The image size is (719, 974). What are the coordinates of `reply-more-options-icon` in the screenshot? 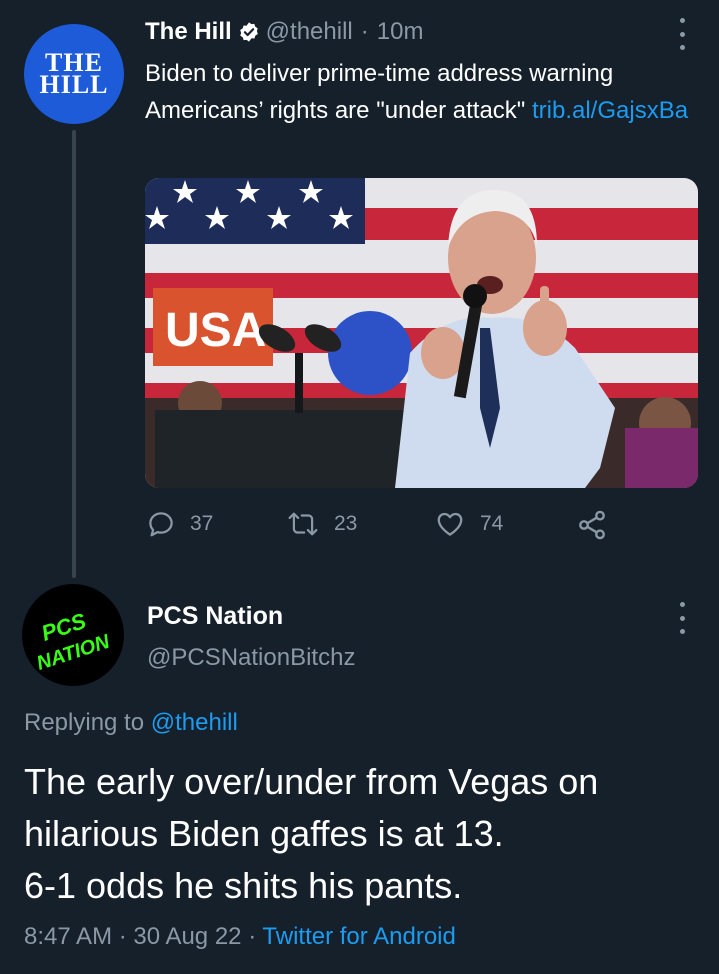 It's located at (682, 618).